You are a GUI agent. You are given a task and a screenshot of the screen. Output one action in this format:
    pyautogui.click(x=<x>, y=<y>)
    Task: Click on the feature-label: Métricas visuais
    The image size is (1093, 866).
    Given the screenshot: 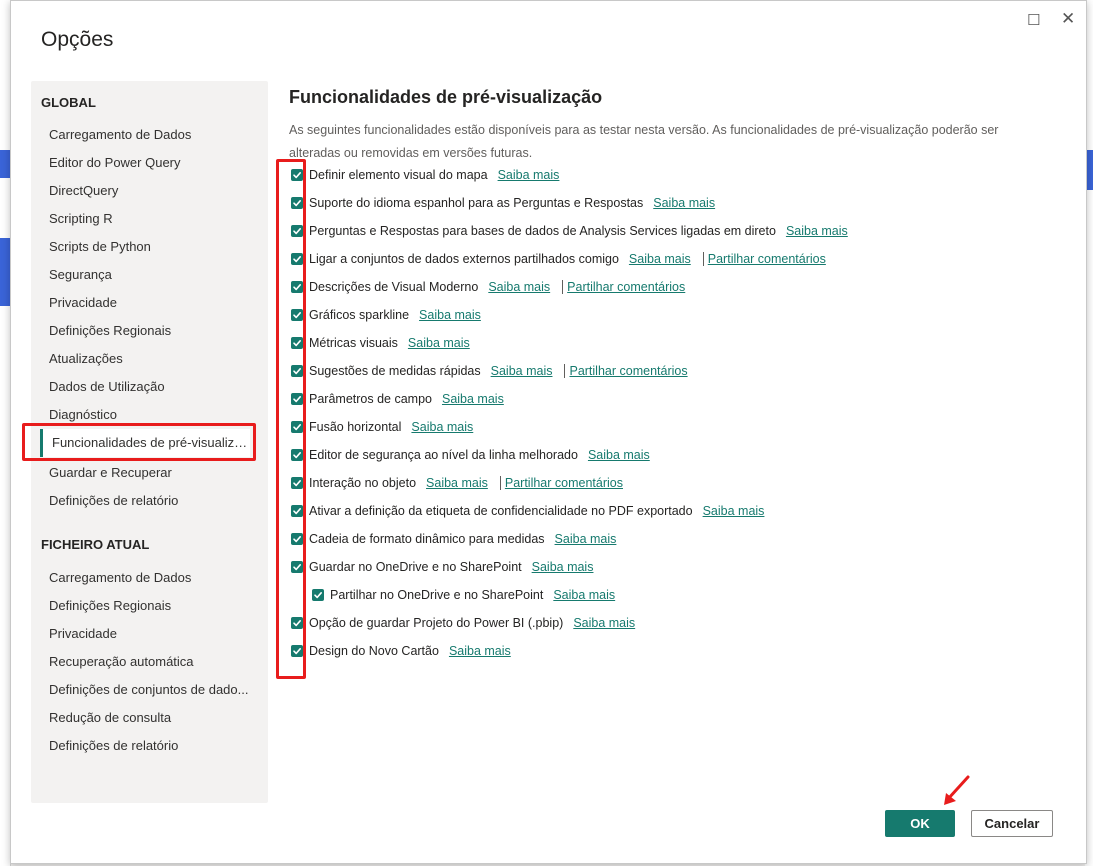 What is the action you would take?
    pyautogui.click(x=353, y=343)
    